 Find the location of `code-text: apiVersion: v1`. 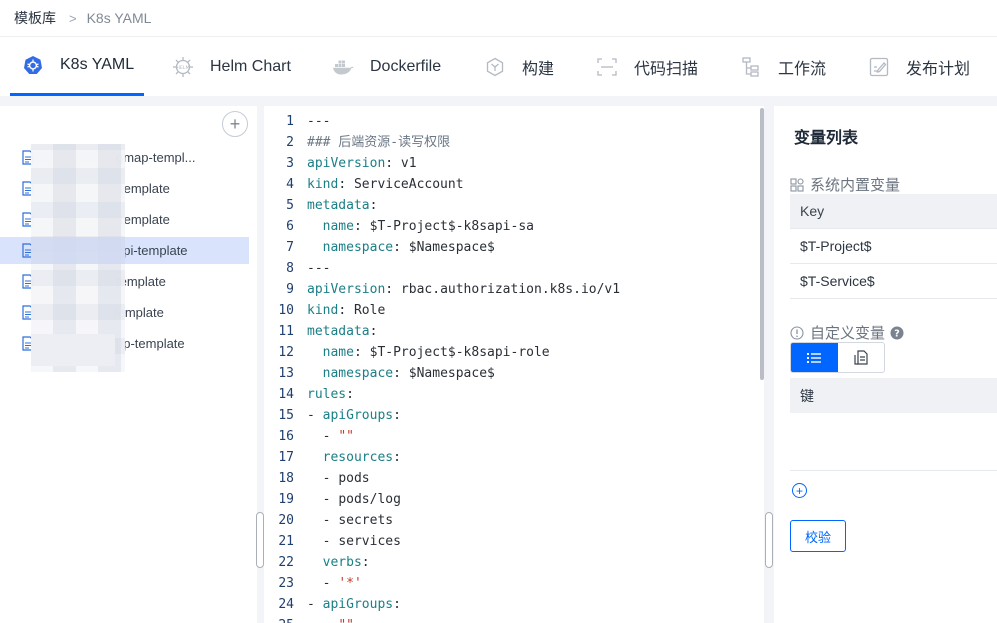

code-text: apiVersion: v1 is located at coordinates (362, 163).